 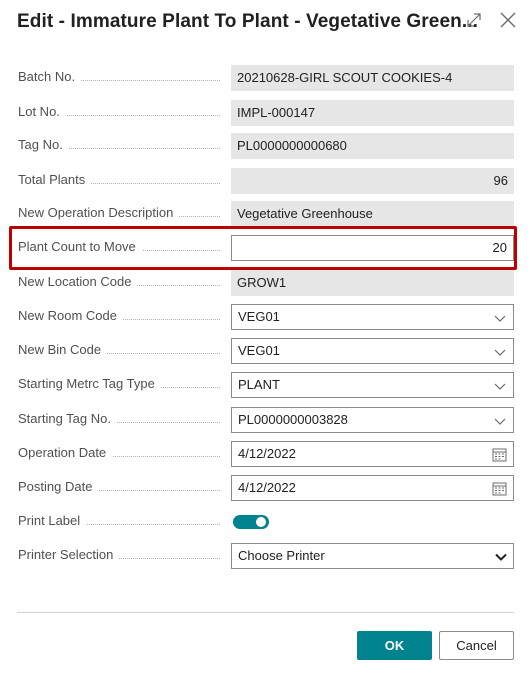 I want to click on printer-selection-row: Printer Selection Choose Printer, so click(x=265, y=556).